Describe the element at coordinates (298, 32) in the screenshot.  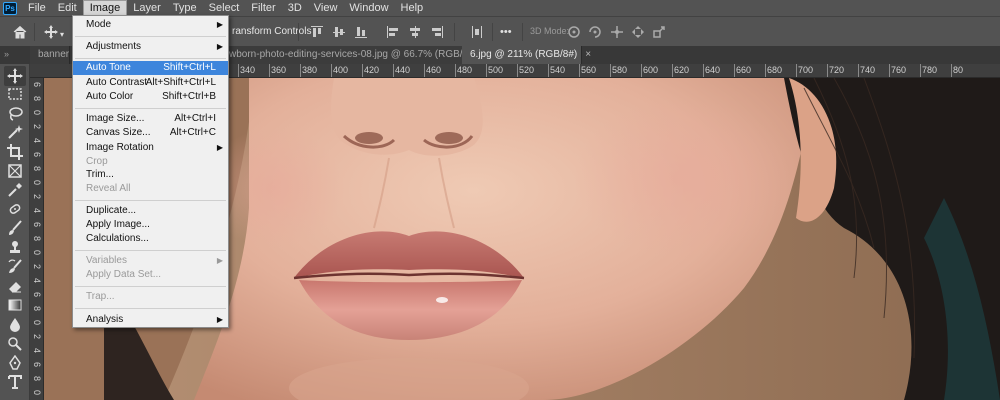
I see `options-separator` at that location.